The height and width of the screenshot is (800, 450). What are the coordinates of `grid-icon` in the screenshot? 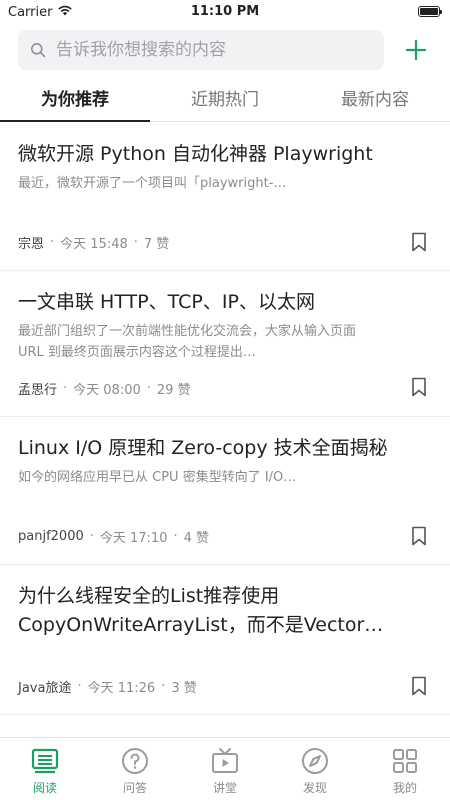 It's located at (405, 761).